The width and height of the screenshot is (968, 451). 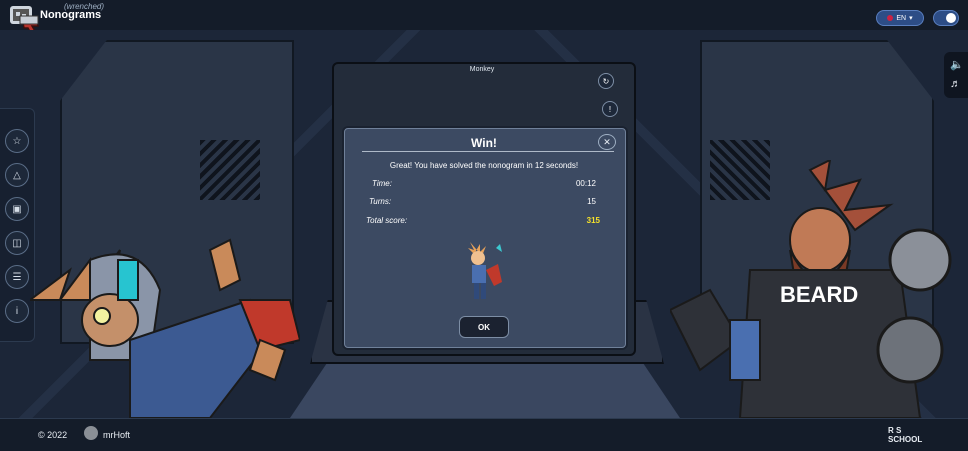 I want to click on info-button: i, so click(x=17, y=311).